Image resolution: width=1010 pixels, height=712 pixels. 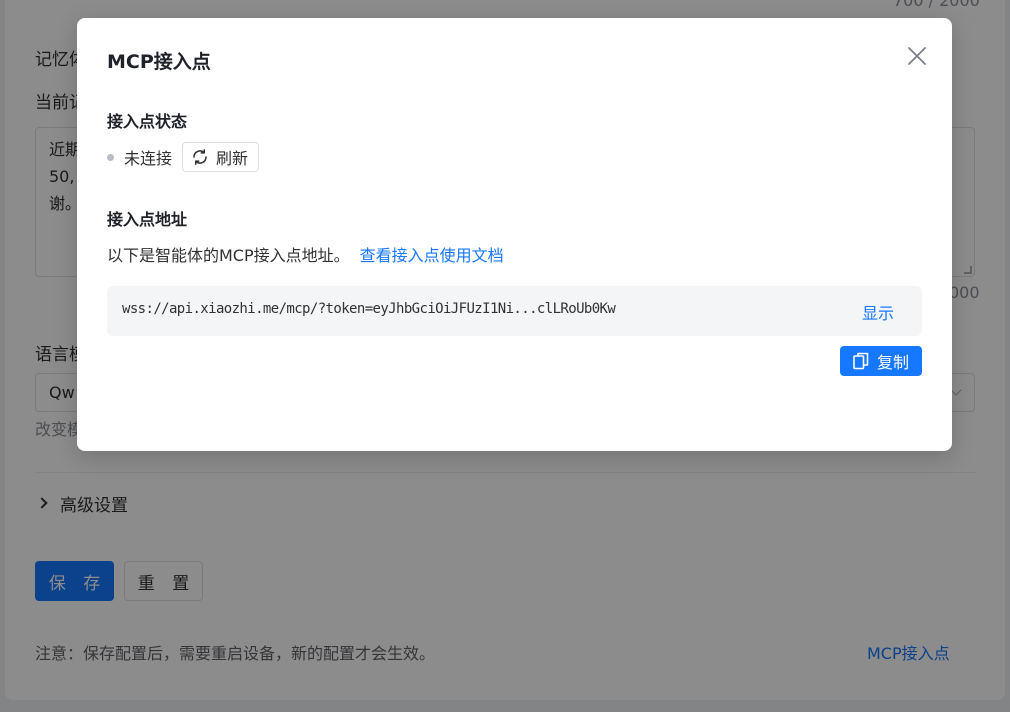 I want to click on status-row: 未连接 刷新, so click(x=183, y=157).